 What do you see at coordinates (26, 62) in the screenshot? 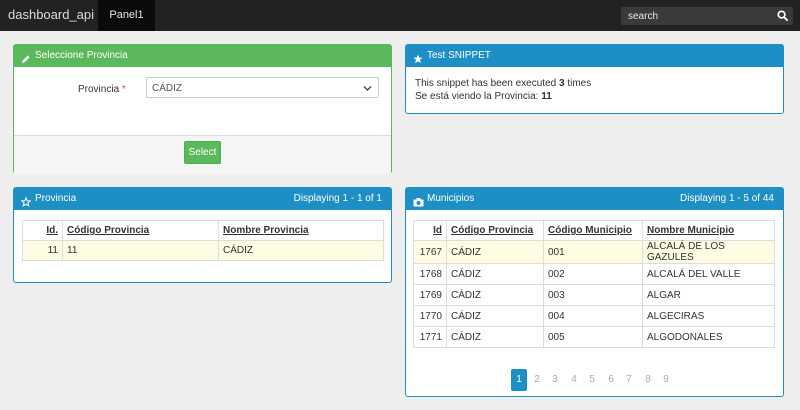
I see `pencil-icon` at bounding box center [26, 62].